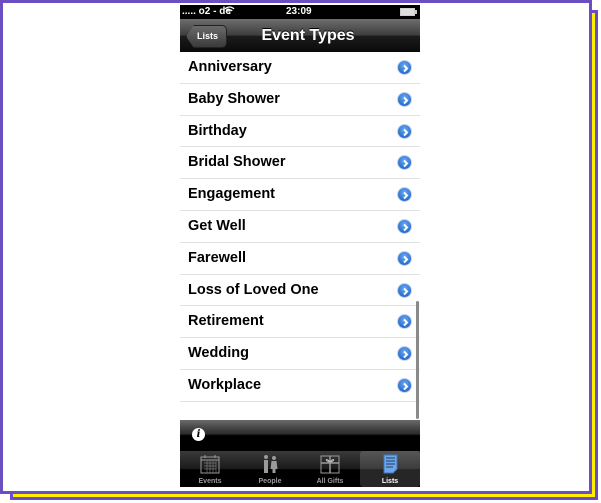 The width and height of the screenshot is (601, 503). What do you see at coordinates (271, 464) in the screenshot?
I see `people-icon` at bounding box center [271, 464].